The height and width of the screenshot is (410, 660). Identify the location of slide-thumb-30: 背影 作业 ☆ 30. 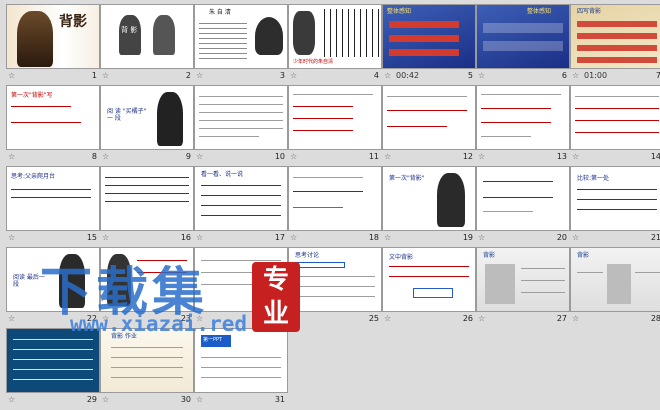
(147, 367).